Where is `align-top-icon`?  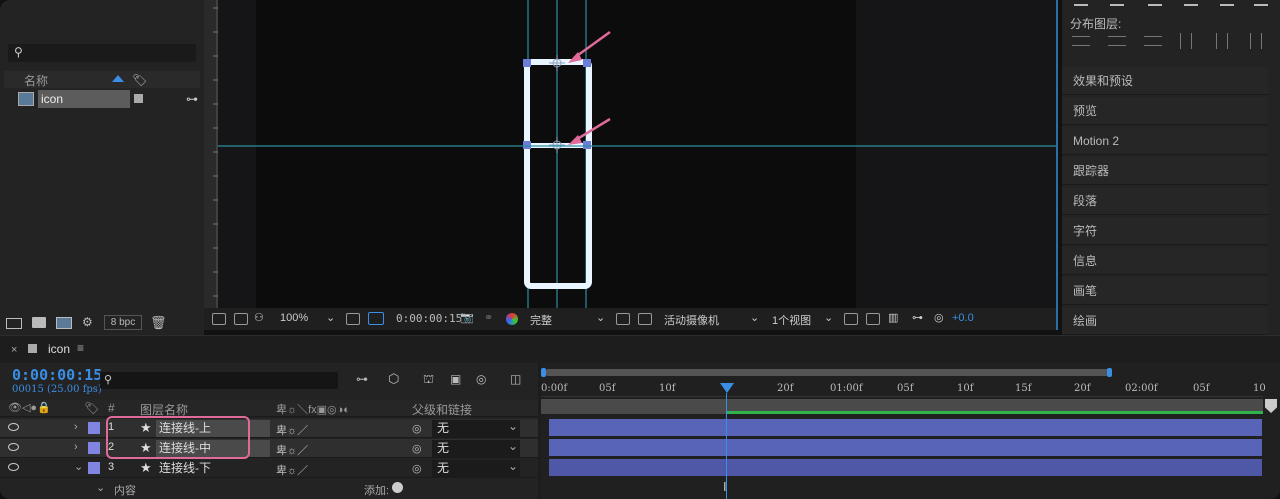
align-top-icon is located at coordinates (1191, 3).